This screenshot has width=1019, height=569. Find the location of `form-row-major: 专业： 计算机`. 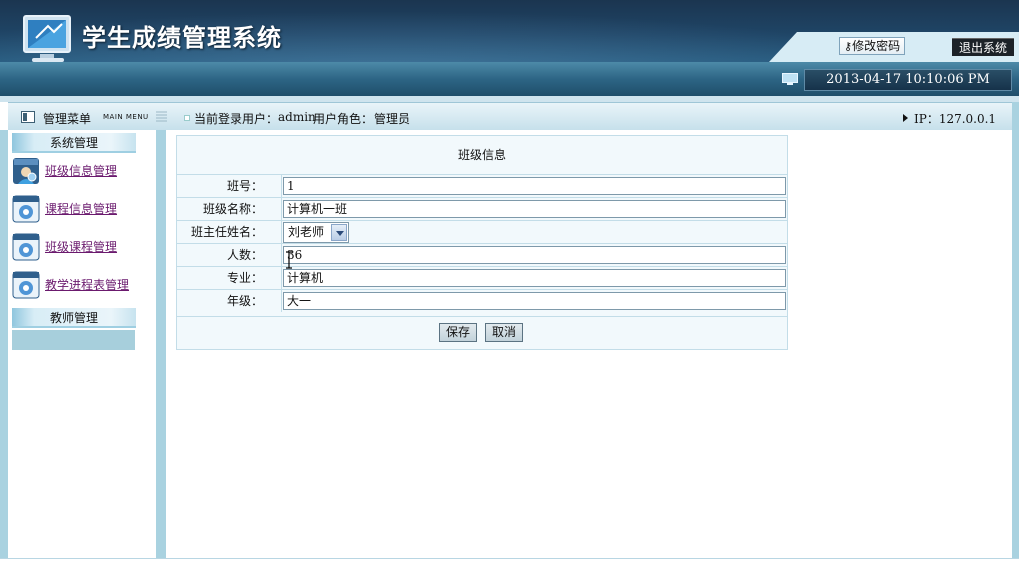

form-row-major: 专业： 计算机 is located at coordinates (482, 277).